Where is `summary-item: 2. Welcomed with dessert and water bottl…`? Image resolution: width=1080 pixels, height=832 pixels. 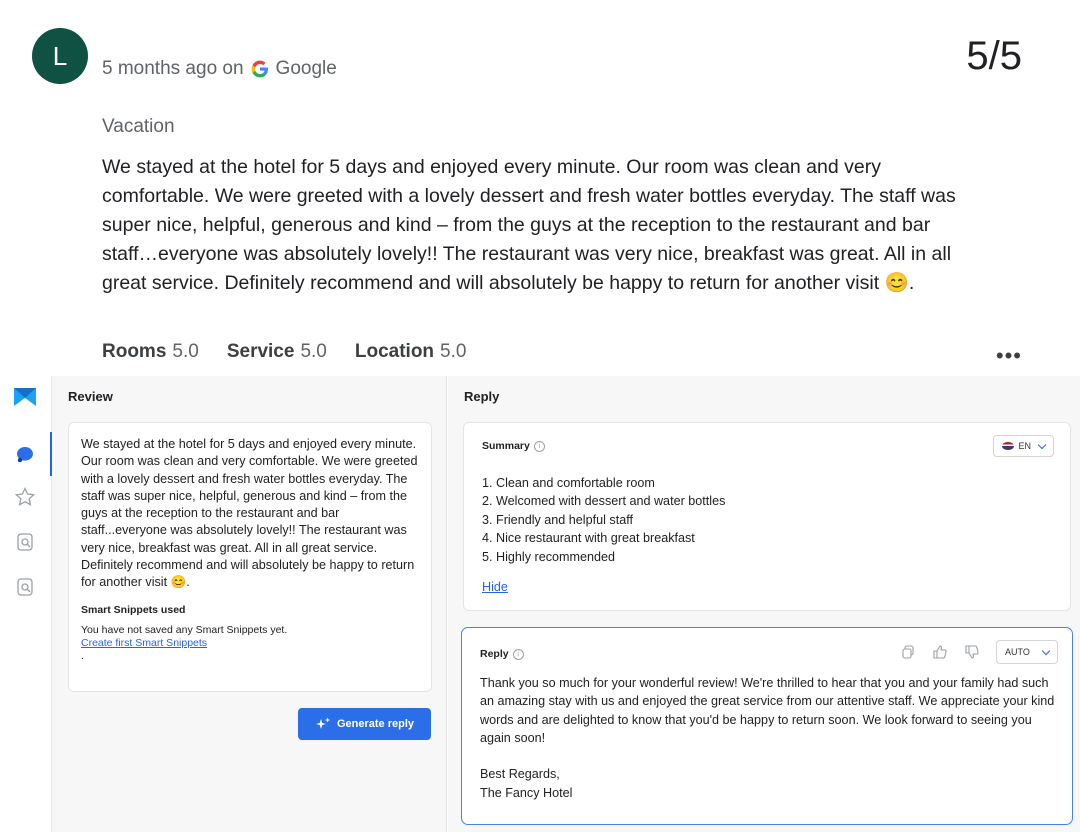 summary-item: 2. Welcomed with dessert and water bottl… is located at coordinates (604, 501).